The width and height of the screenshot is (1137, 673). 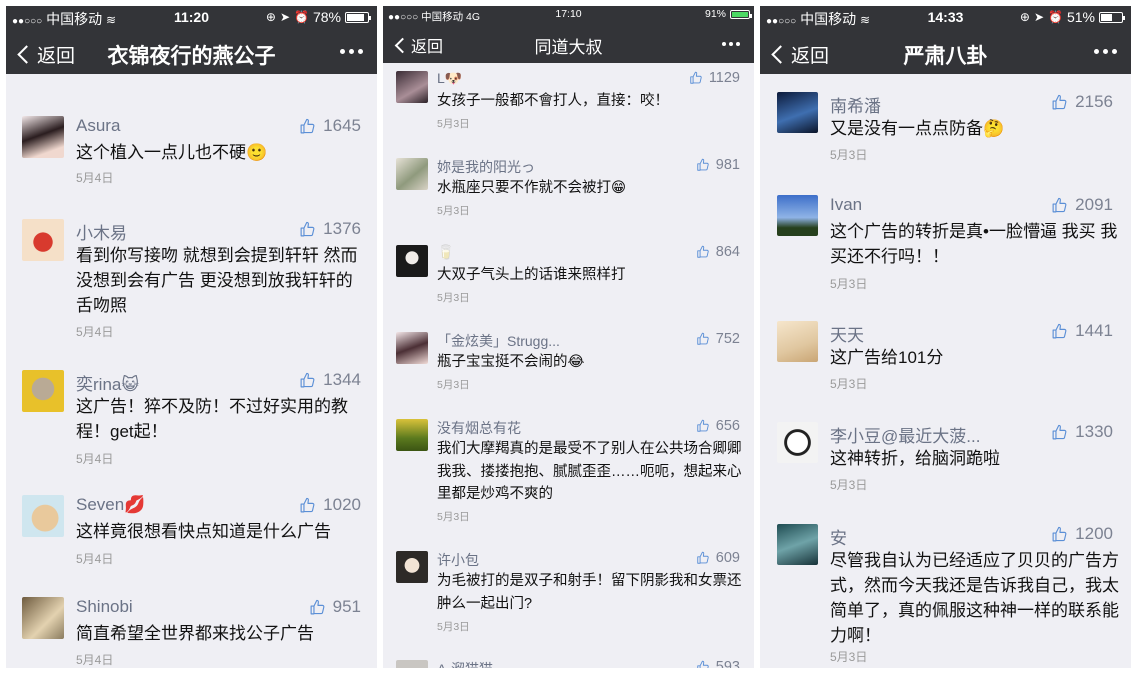 What do you see at coordinates (846, 205) in the screenshot?
I see `commenter-name: Ivan` at bounding box center [846, 205].